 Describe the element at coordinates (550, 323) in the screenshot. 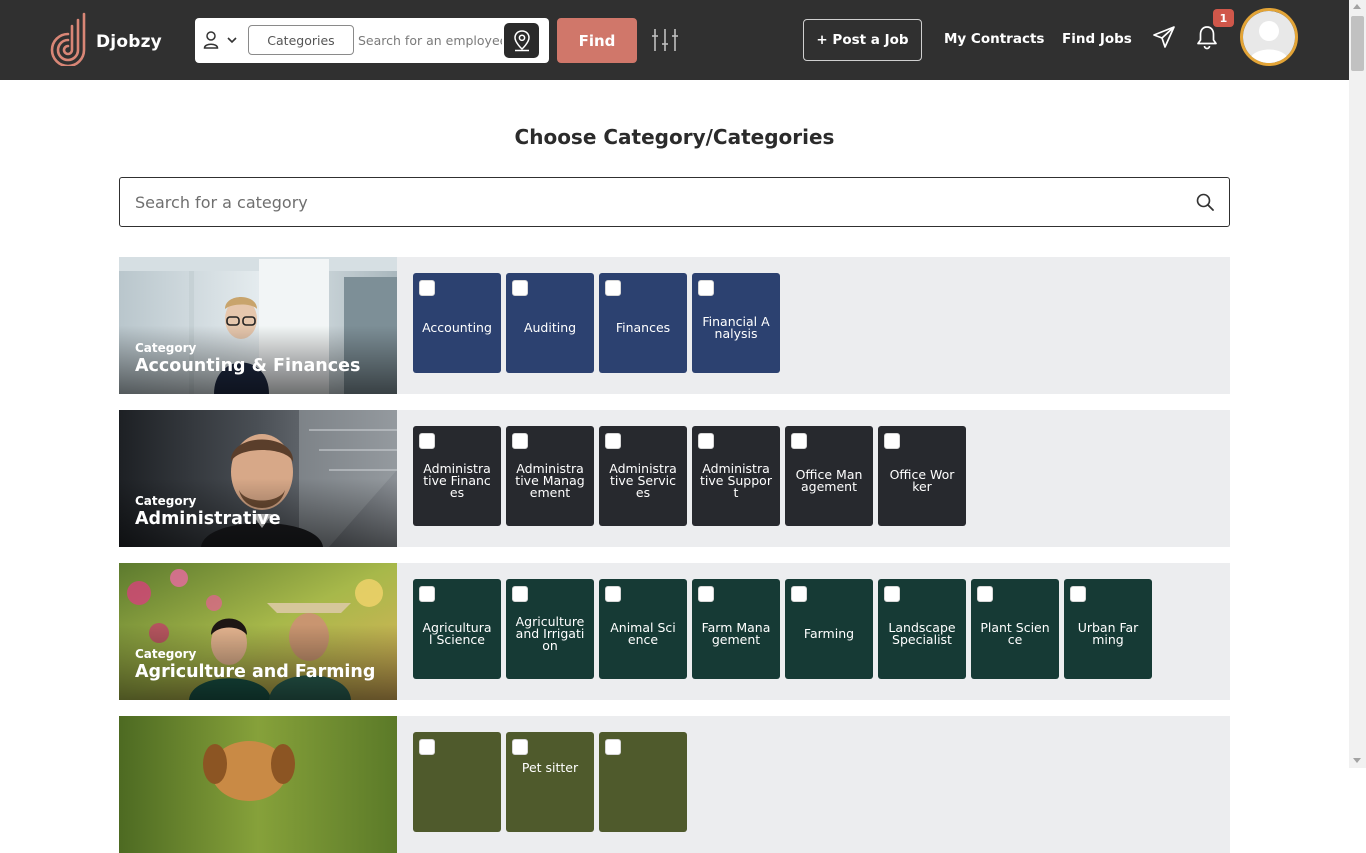

I see `subcategory-tile-auditing: Auditing` at that location.